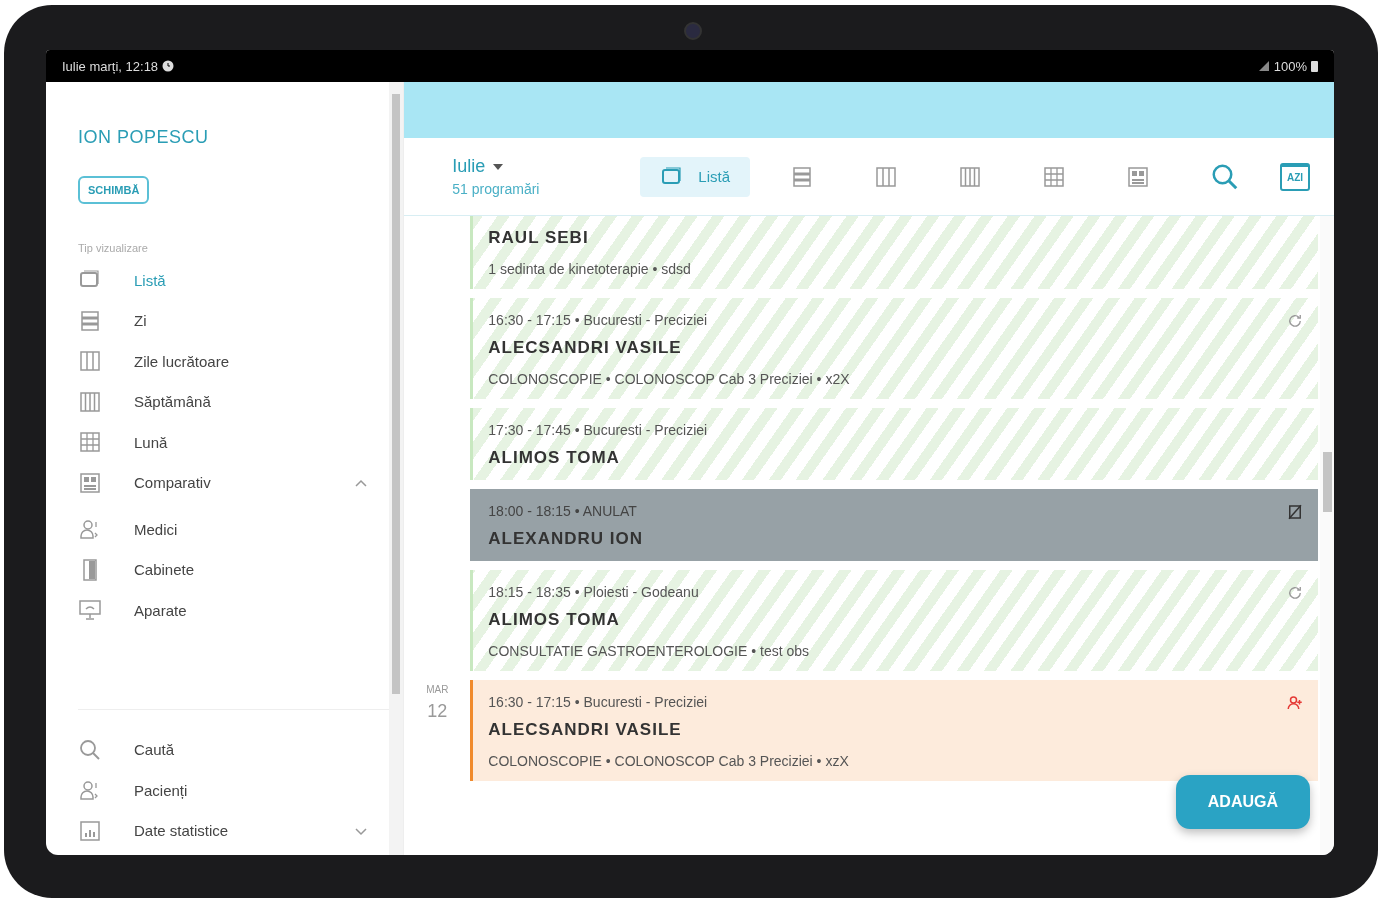 The image size is (1380, 900). I want to click on camera-icon, so click(693, 31).